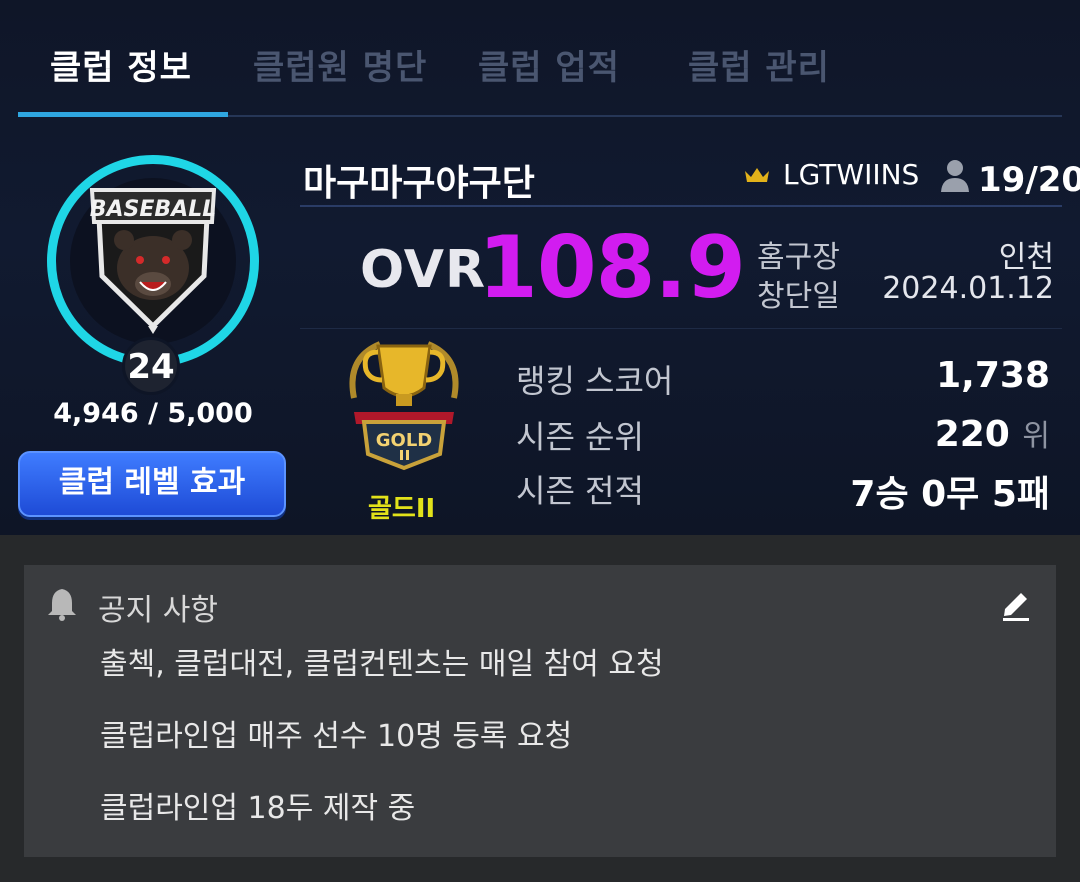  Describe the element at coordinates (404, 440) in the screenshot. I see `tier-badge-text: GOLD` at that location.